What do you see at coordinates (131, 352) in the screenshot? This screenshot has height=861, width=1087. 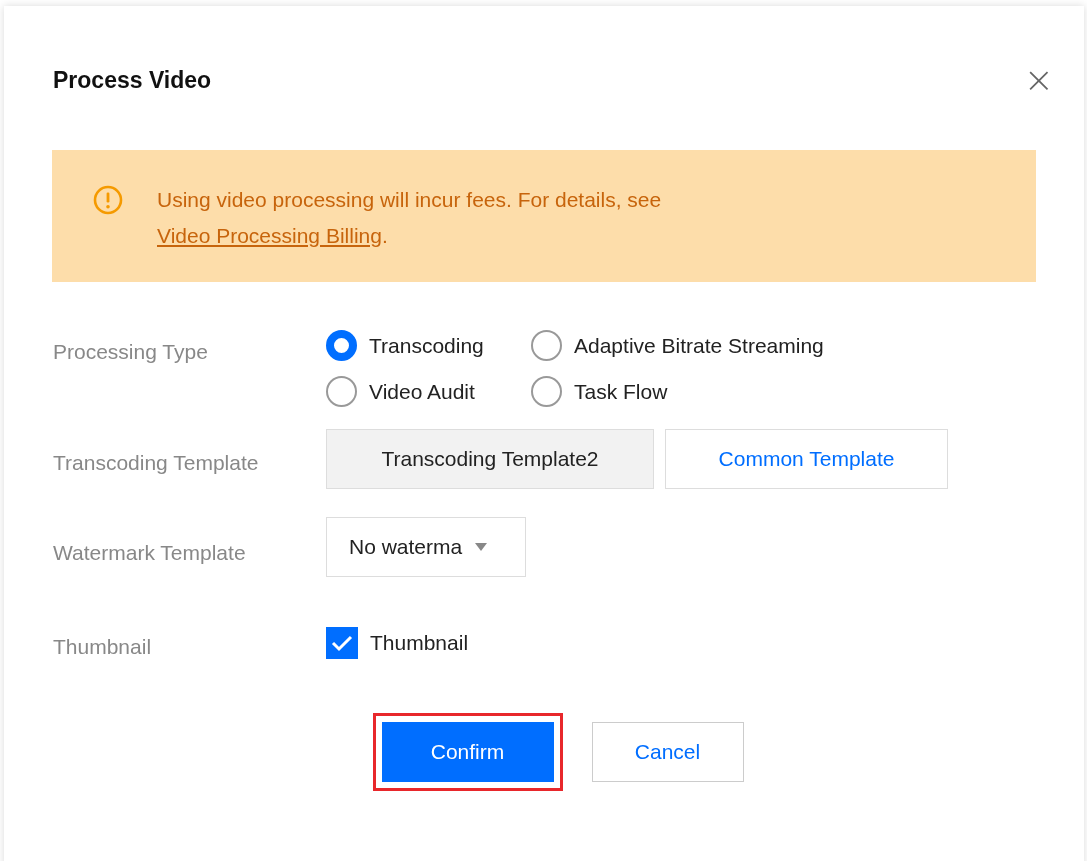 I see `field-label: Processing Type` at bounding box center [131, 352].